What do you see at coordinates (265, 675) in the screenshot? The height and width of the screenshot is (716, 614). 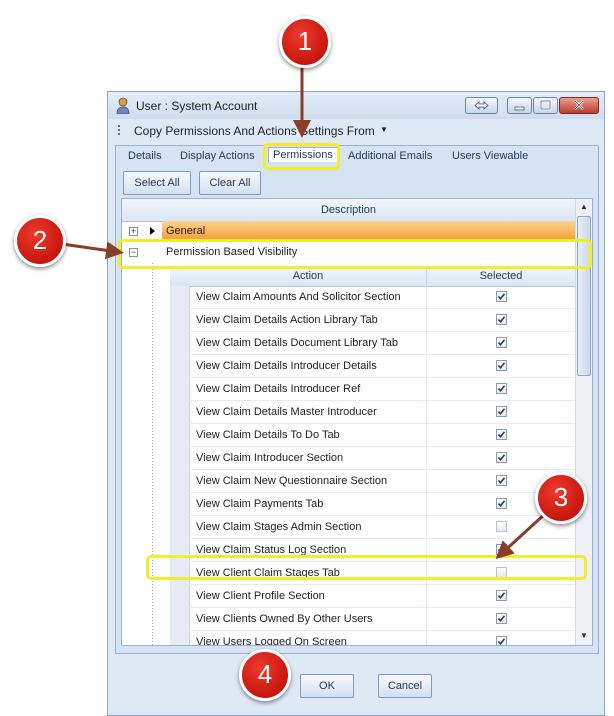 I see `callout-badge-4: 4` at bounding box center [265, 675].